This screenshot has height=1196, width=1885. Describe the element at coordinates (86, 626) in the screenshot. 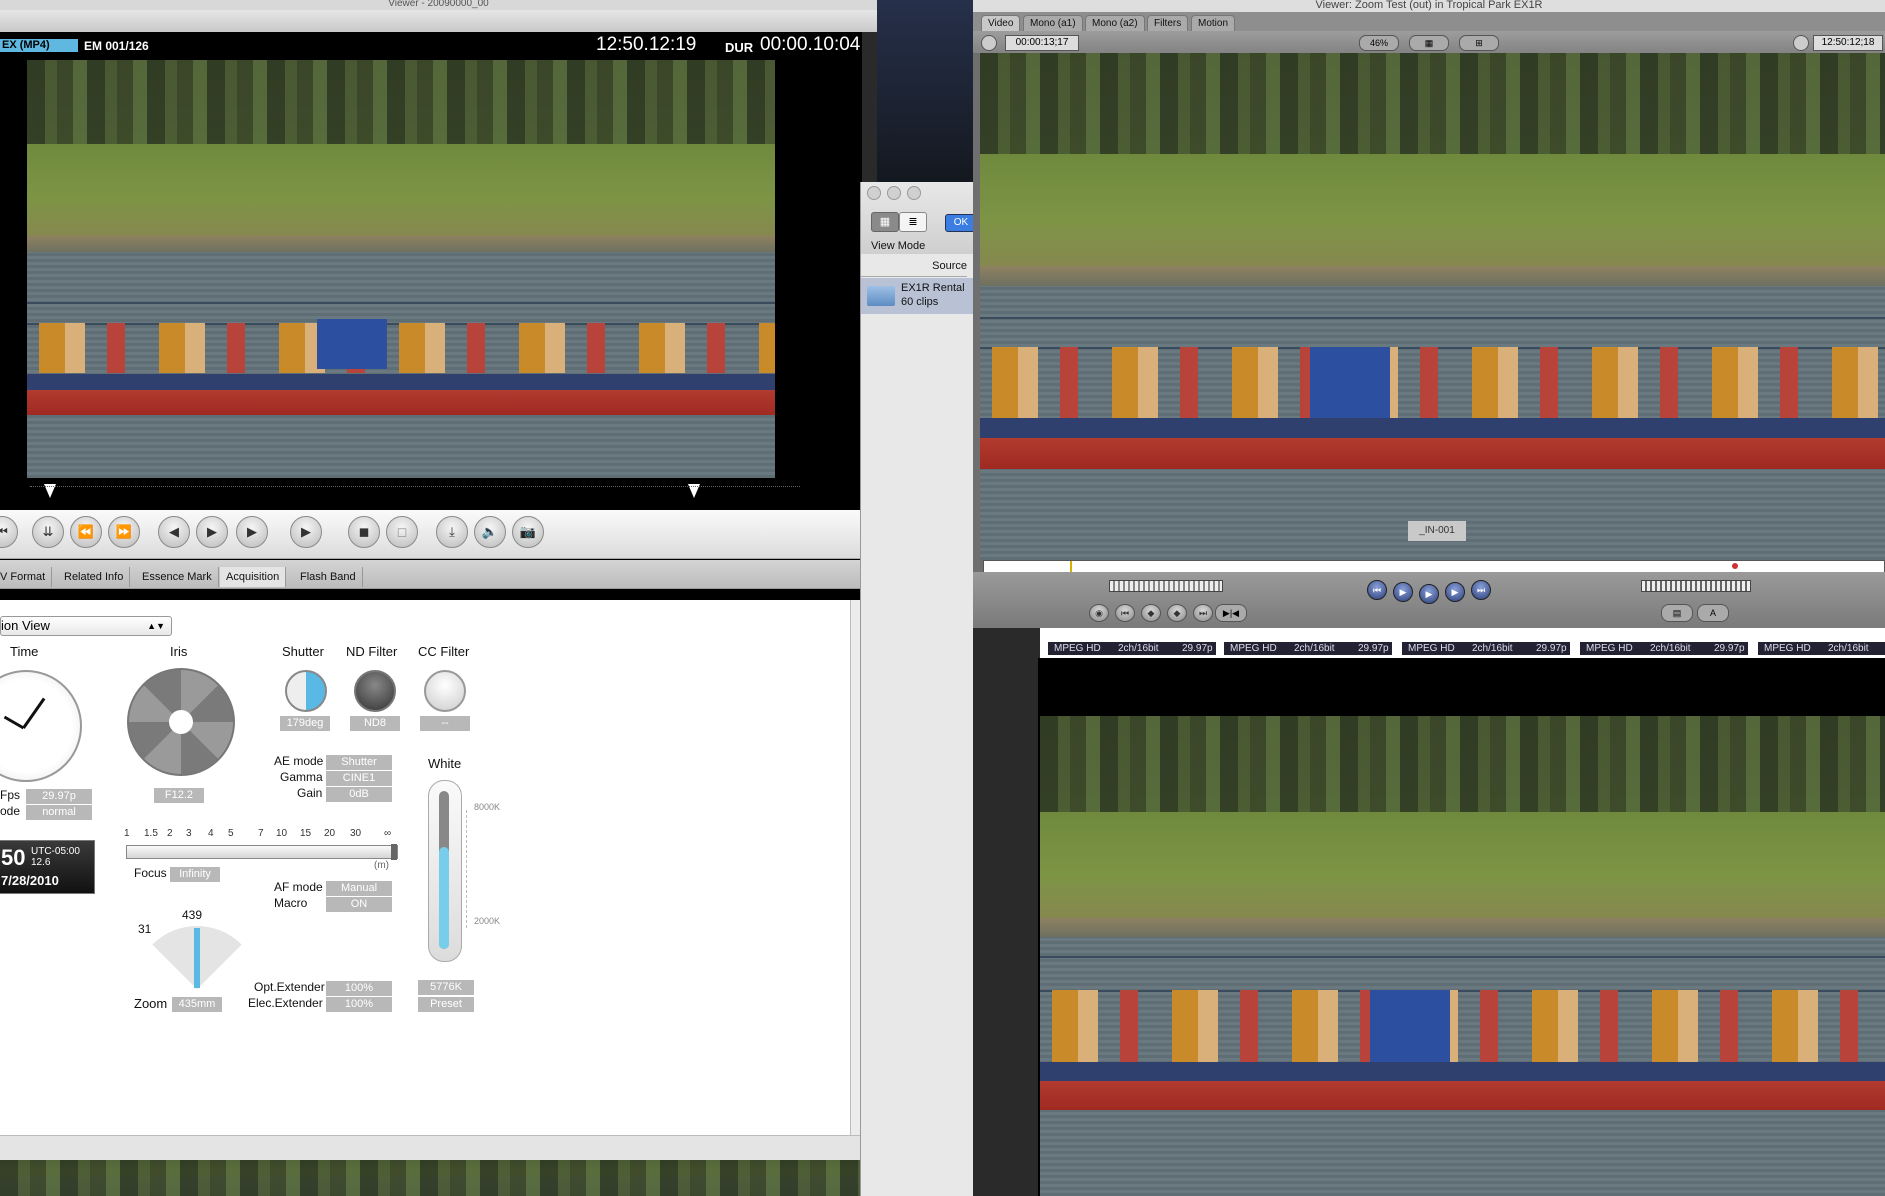

I see `view-select: ion View ▲▼` at that location.